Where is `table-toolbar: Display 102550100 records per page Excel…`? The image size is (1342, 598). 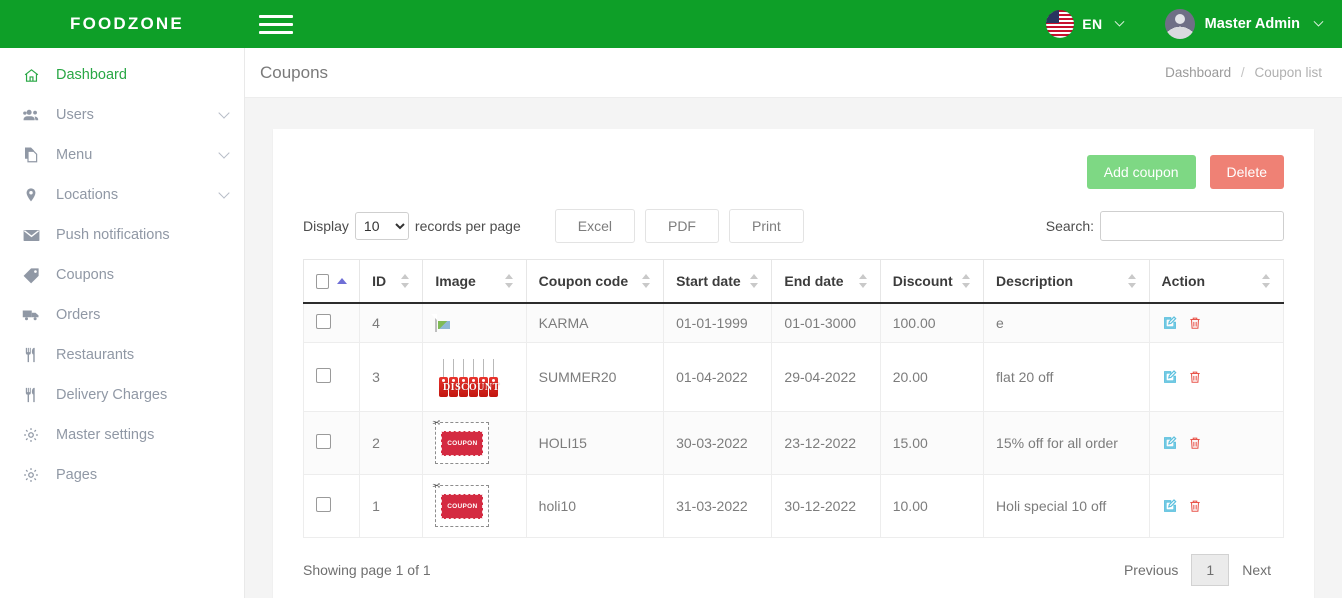
table-toolbar: Display 102550100 records per page Excel… is located at coordinates (793, 226).